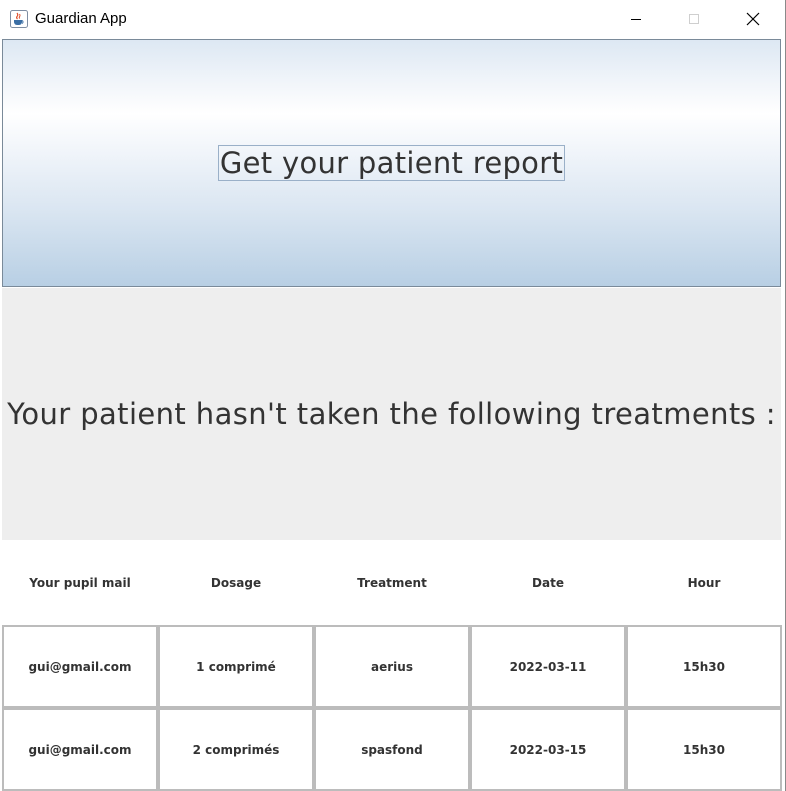  I want to click on header-dosage: Dosage, so click(236, 582).